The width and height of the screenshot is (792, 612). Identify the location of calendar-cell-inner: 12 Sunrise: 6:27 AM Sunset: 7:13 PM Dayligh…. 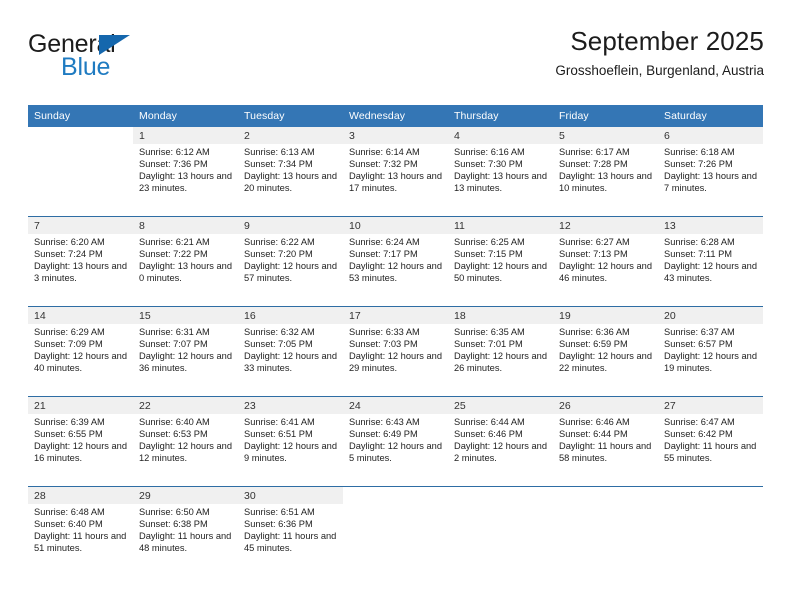
(605, 261).